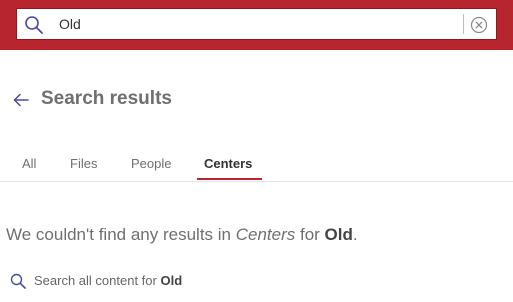 The image size is (513, 302). I want to click on search-box, so click(256, 24).